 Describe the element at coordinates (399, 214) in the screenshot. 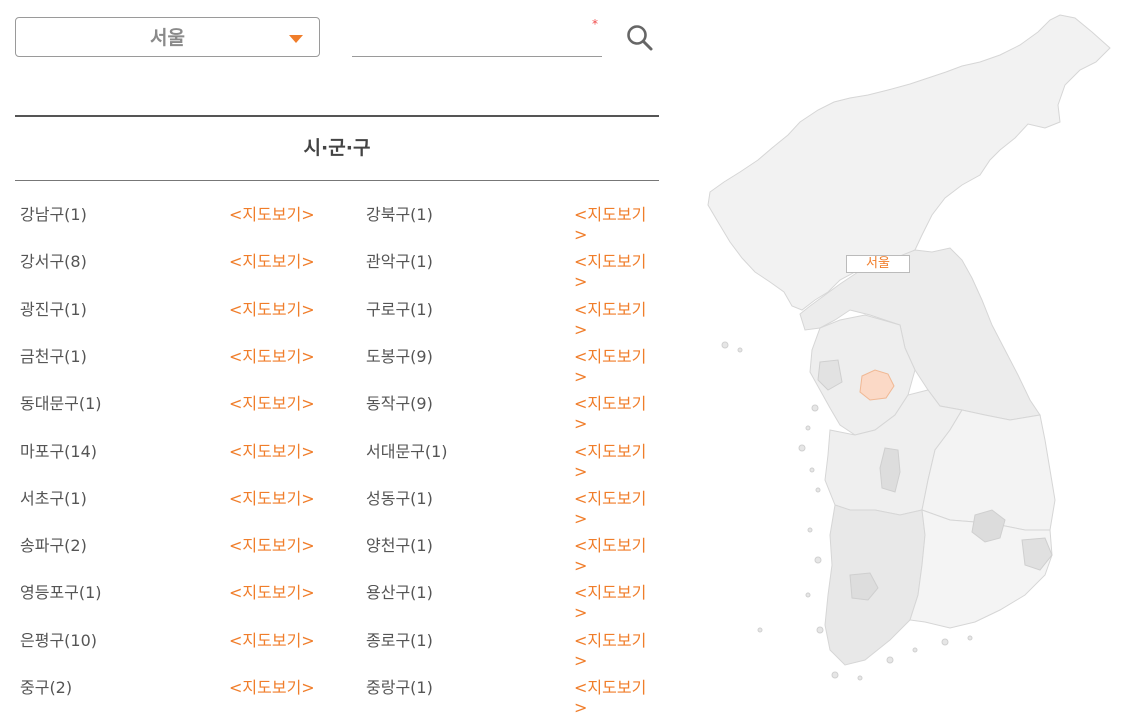

I see `district-name: 강북구(1)` at that location.